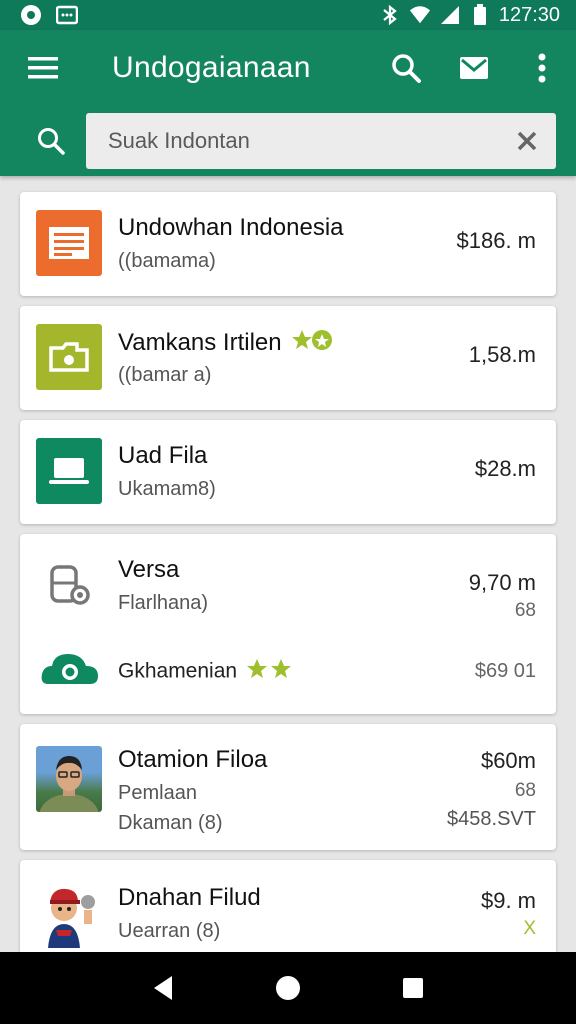 The width and height of the screenshot is (576, 1024). I want to click on list-item: Undowhan Indonesia ((bamama) $186. m, so click(288, 244).